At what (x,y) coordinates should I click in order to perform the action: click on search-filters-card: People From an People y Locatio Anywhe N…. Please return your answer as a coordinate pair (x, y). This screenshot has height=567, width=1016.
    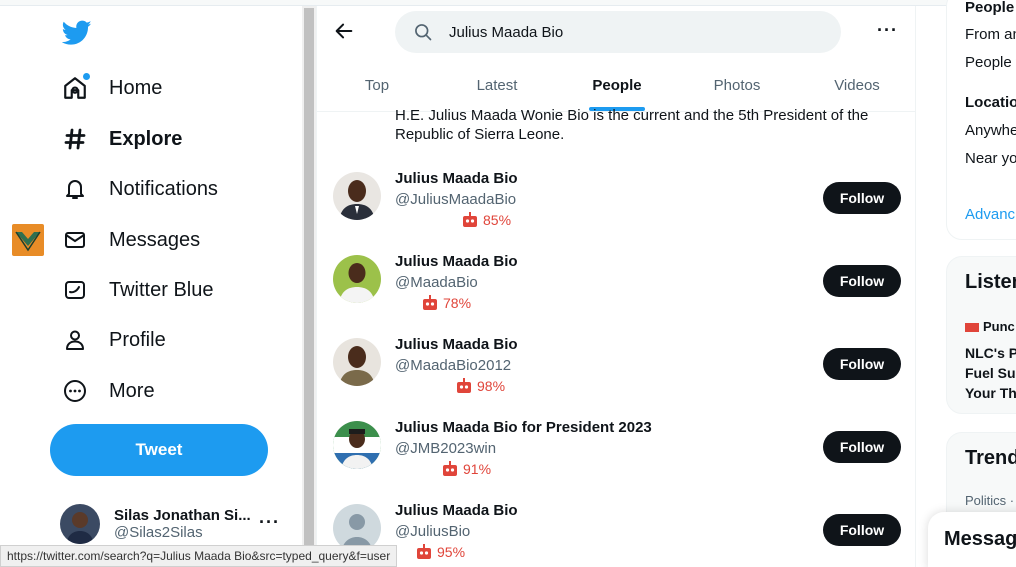
    Looking at the image, I should click on (981, 120).